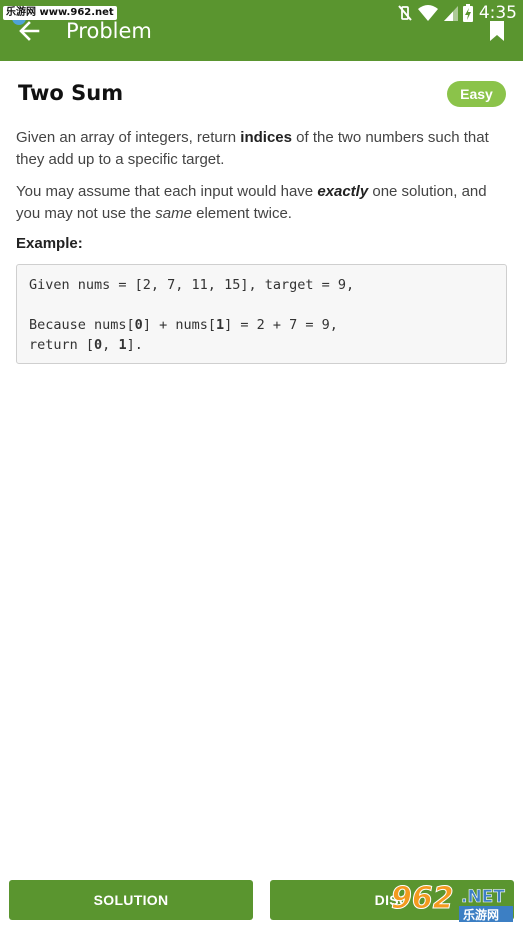 The width and height of the screenshot is (523, 929). What do you see at coordinates (405, 13) in the screenshot?
I see `vibrate-off-icon` at bounding box center [405, 13].